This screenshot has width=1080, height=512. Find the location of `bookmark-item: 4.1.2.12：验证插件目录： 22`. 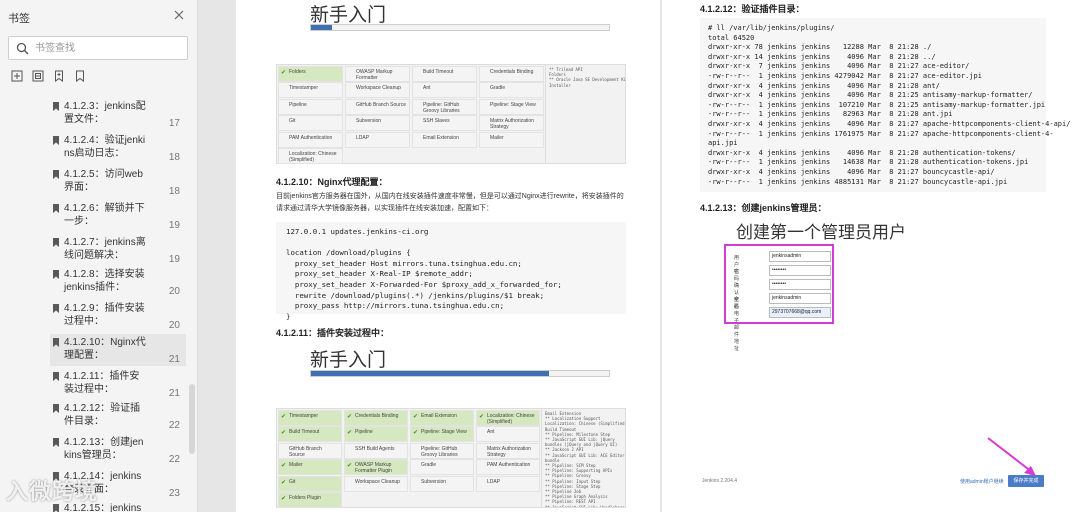

bookmark-item: 4.1.2.12：验证插件目录： 22 is located at coordinates (118, 416).